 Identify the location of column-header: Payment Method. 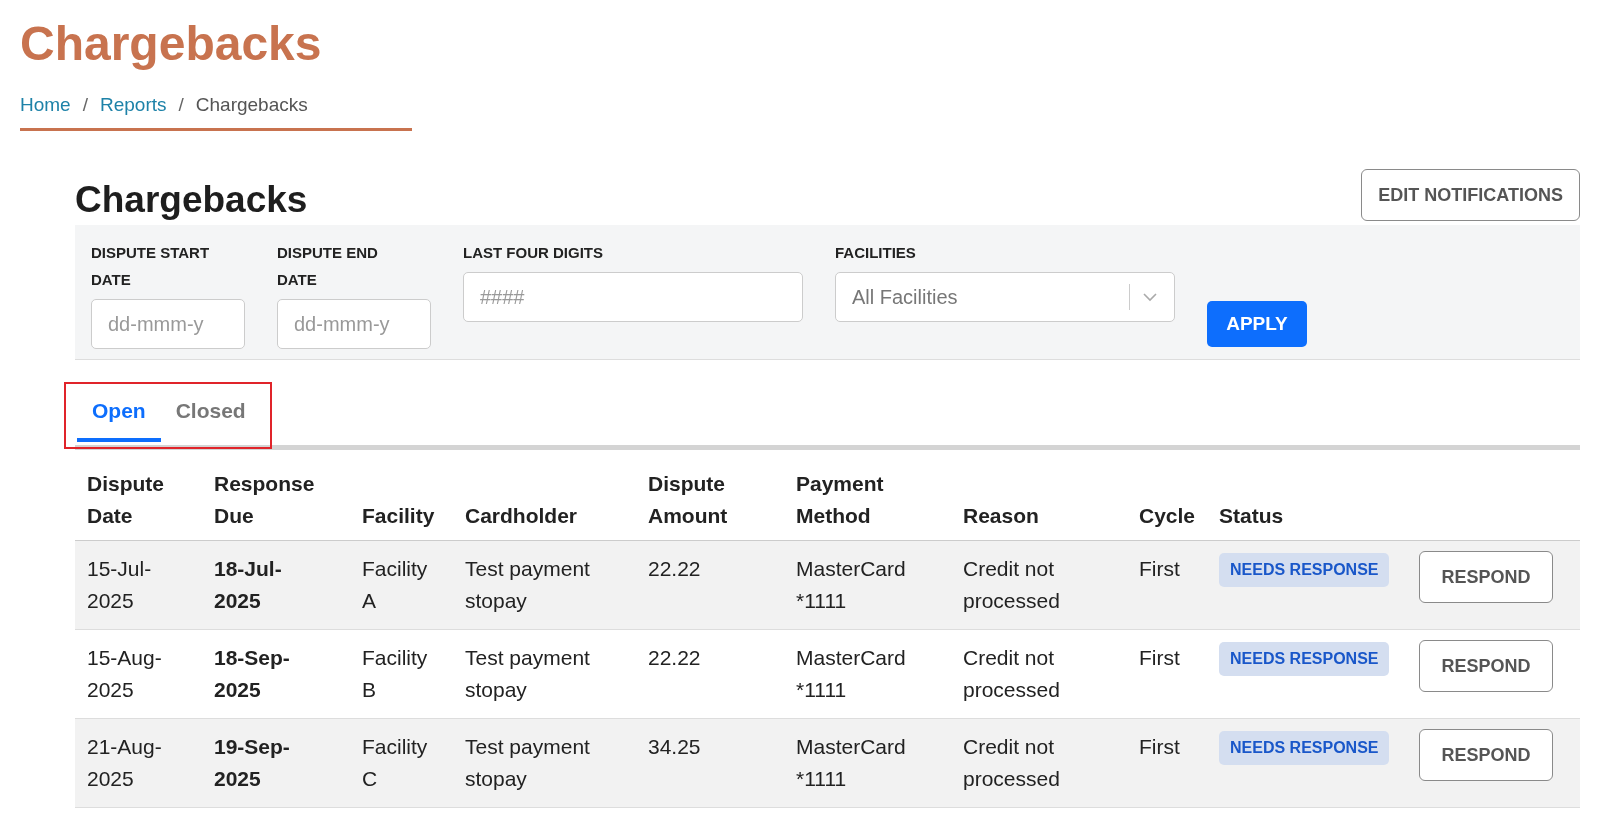
(840, 500).